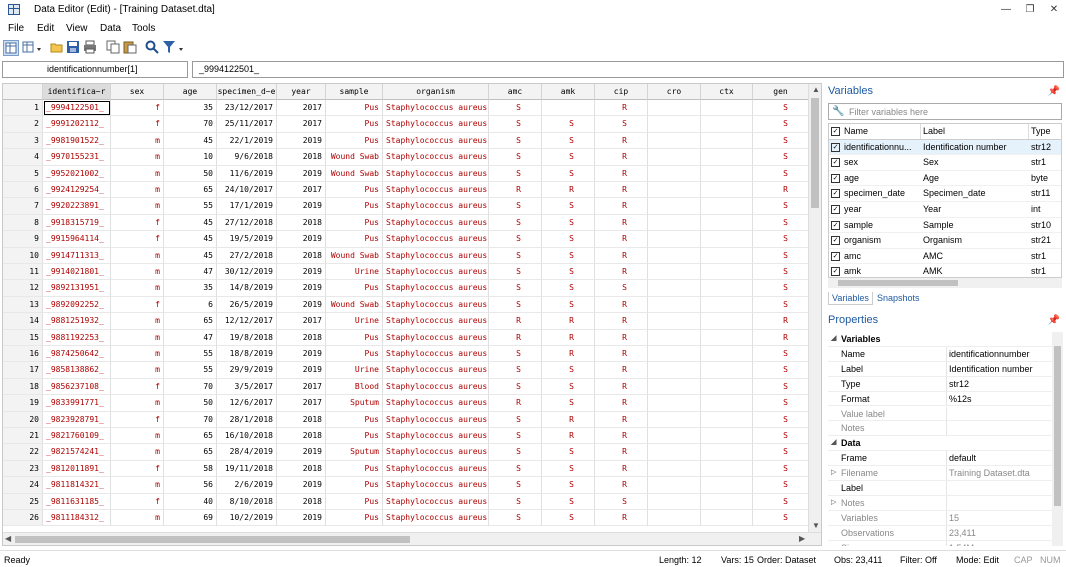 The width and height of the screenshot is (1066, 567). I want to click on row-number: 2, so click(23, 124).